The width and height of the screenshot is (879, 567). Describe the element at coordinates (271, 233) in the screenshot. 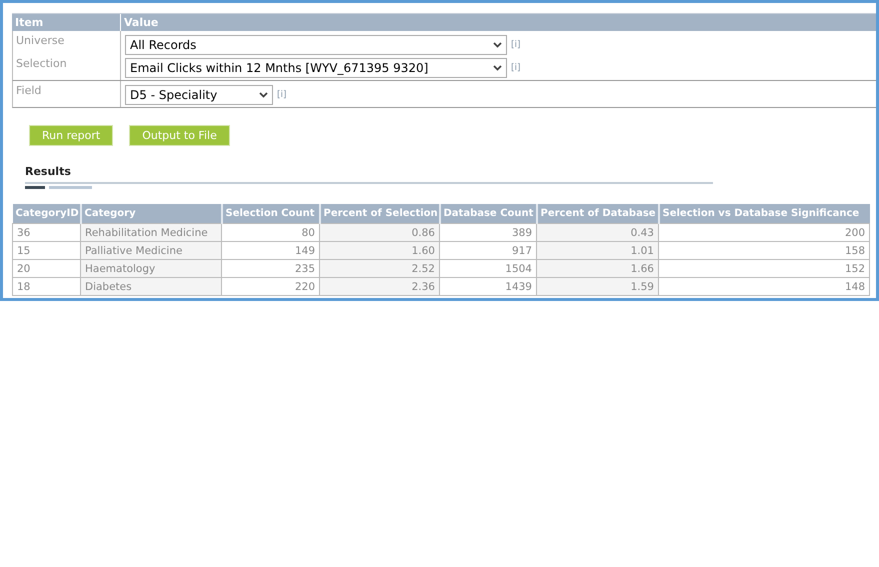

I see `table-cell: 80` at that location.